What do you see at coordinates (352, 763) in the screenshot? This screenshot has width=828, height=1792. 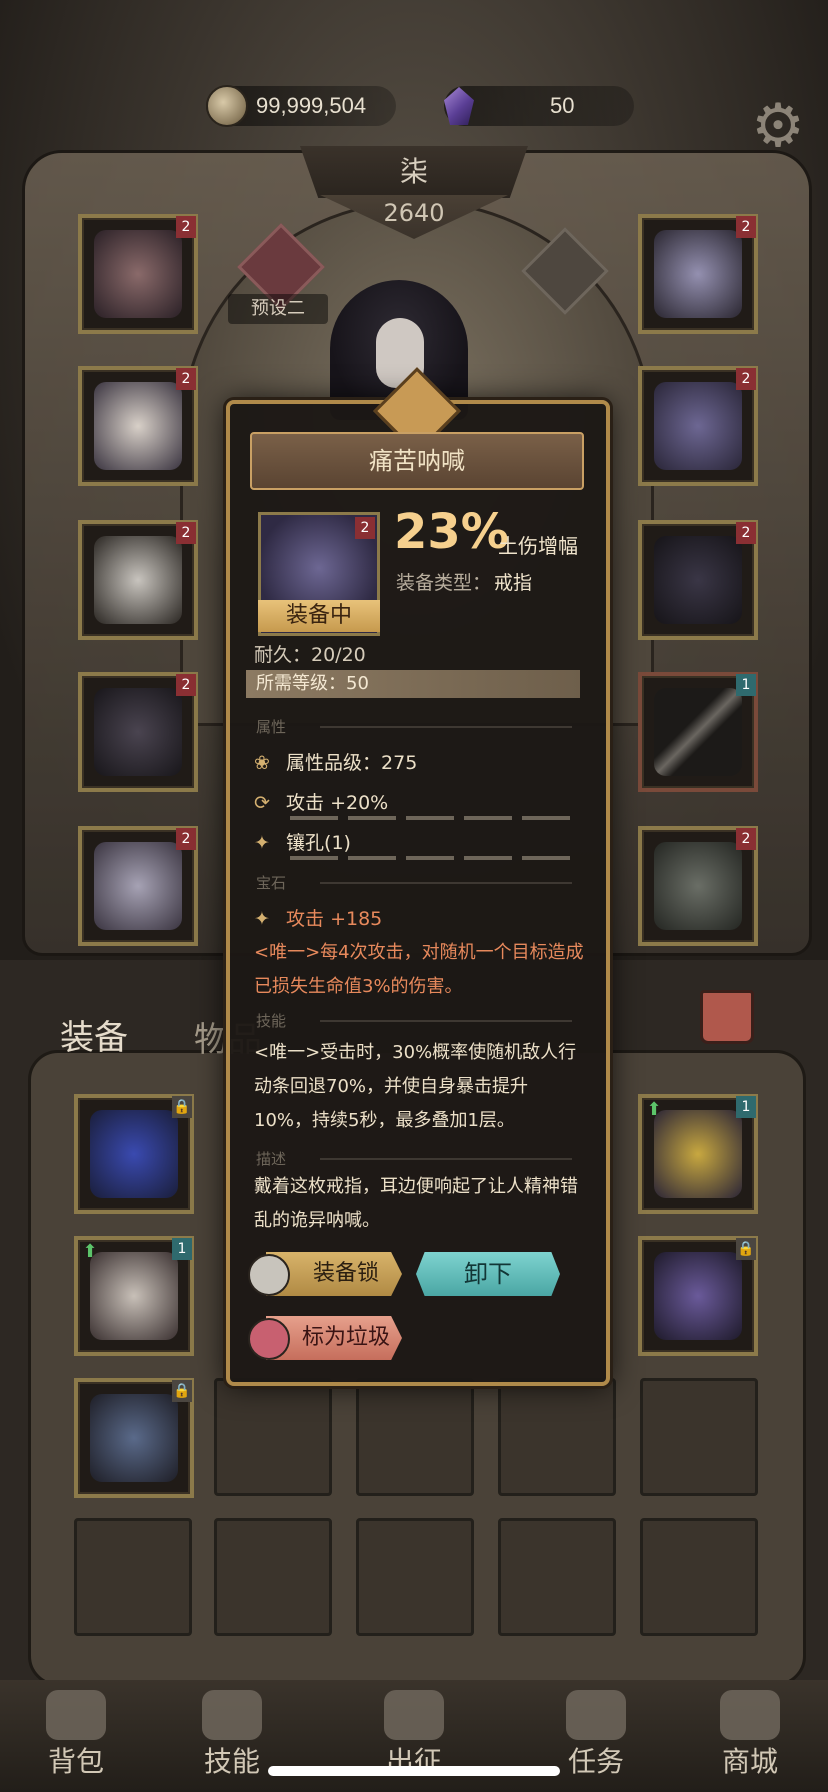 I see `attribute-grade: 属性品级：275` at bounding box center [352, 763].